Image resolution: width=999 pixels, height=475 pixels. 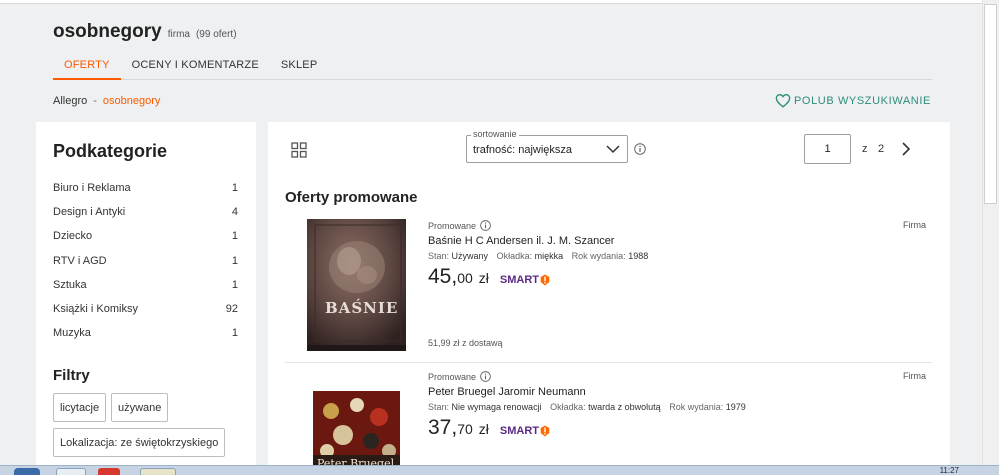 I want to click on offer-thumbnail: BAŚNIE, so click(x=356, y=285).